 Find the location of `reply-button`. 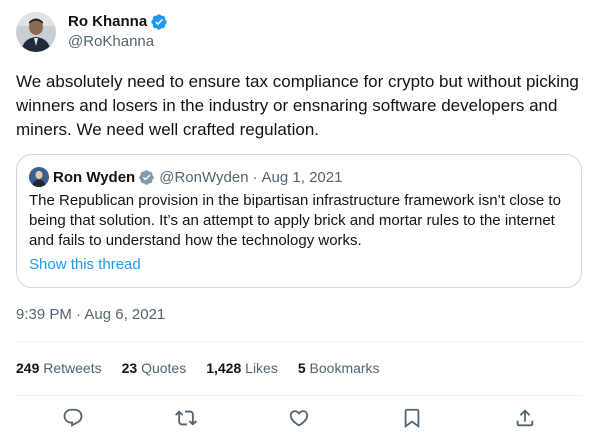

reply-button is located at coordinates (73, 418).